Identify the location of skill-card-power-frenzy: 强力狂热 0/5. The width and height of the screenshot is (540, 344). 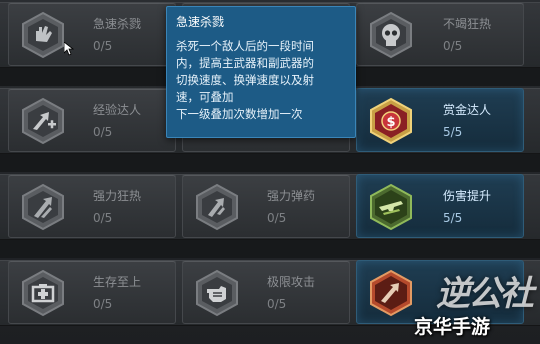
(92, 206).